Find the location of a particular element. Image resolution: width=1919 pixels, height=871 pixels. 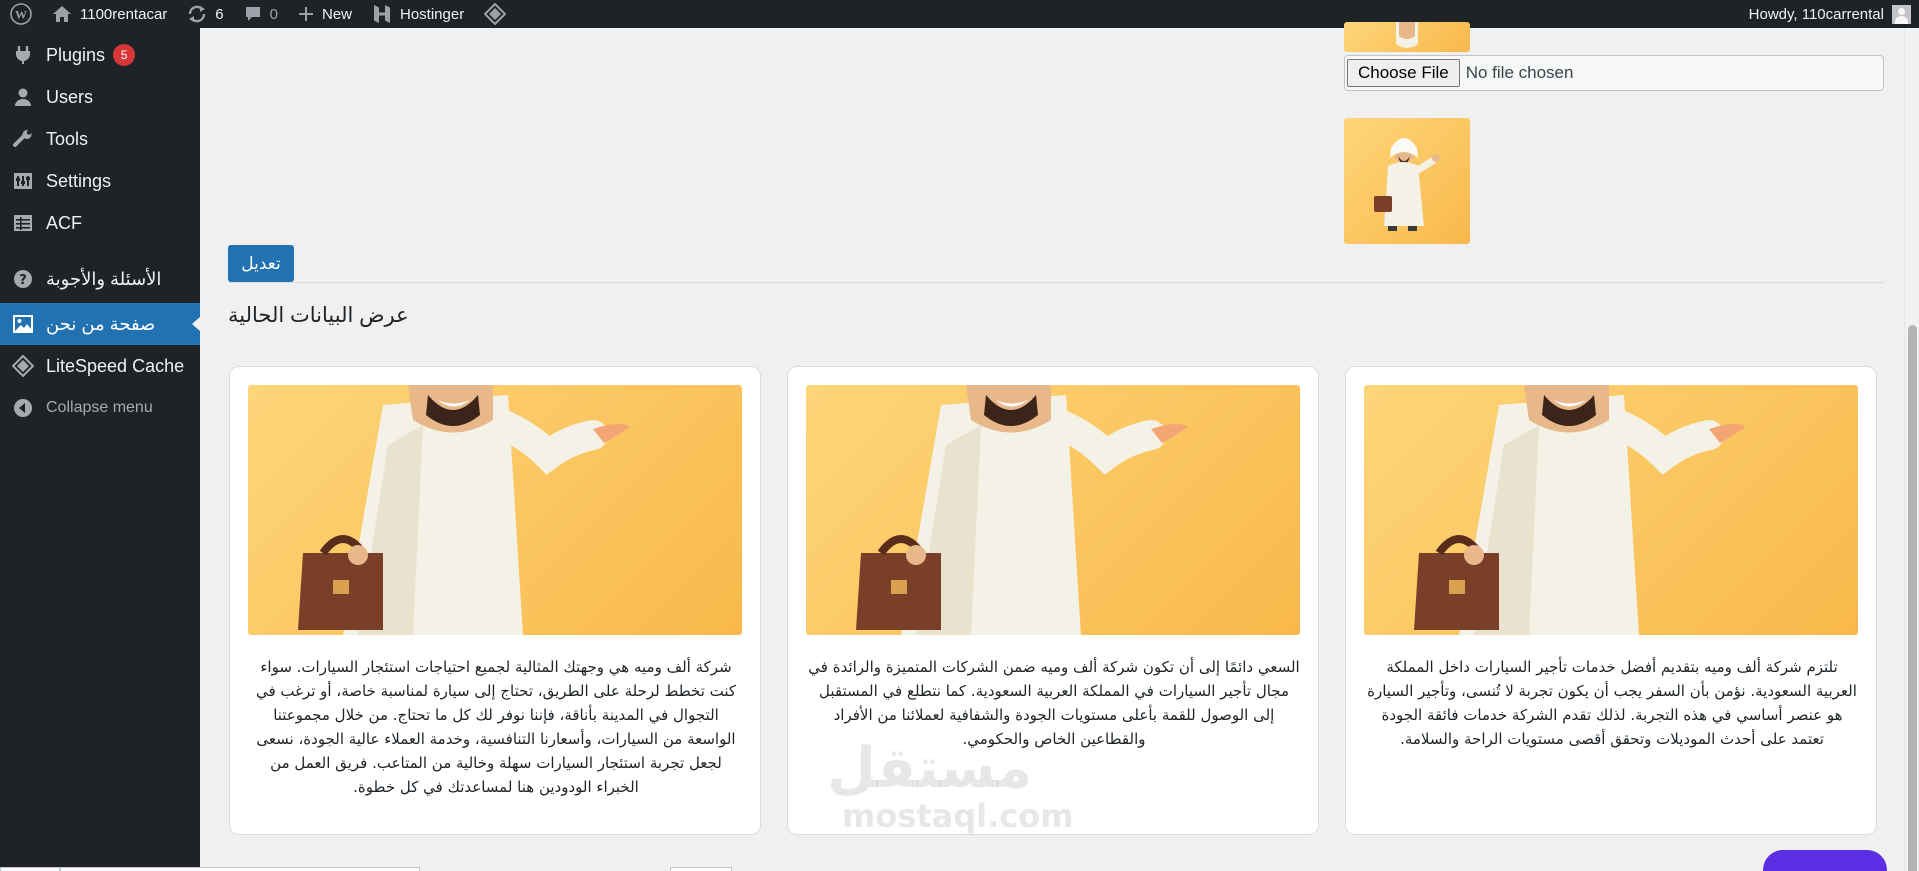

uploaded-image-thumbnail is located at coordinates (1407, 181).